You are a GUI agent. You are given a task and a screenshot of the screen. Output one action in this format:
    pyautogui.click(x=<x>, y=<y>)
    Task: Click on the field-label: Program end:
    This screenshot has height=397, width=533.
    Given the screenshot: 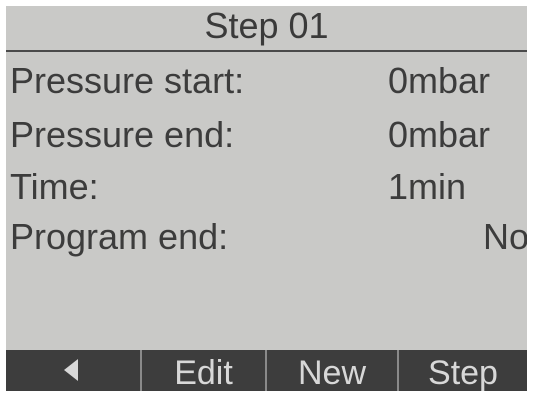 What is the action you would take?
    pyautogui.click(x=119, y=236)
    